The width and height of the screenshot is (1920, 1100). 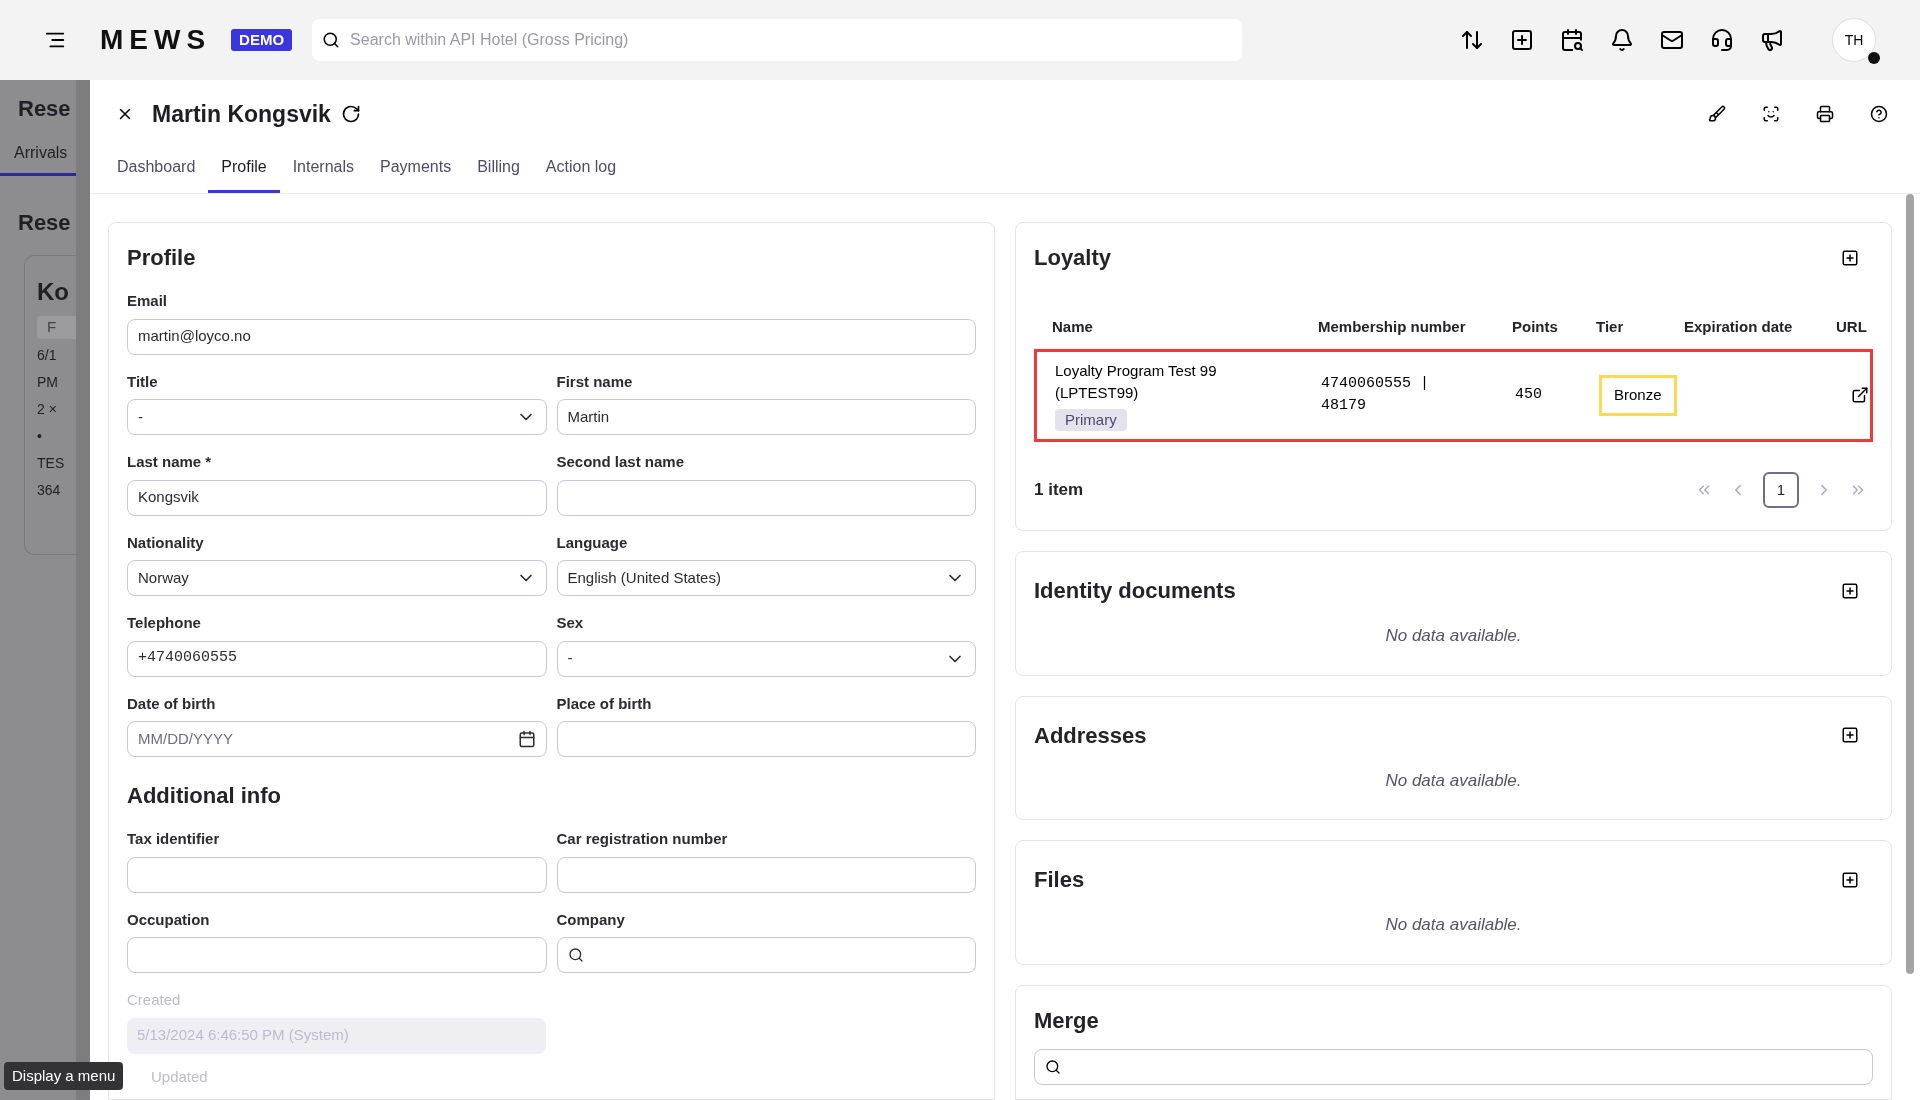 What do you see at coordinates (244, 168) in the screenshot?
I see `tab: Profile` at bounding box center [244, 168].